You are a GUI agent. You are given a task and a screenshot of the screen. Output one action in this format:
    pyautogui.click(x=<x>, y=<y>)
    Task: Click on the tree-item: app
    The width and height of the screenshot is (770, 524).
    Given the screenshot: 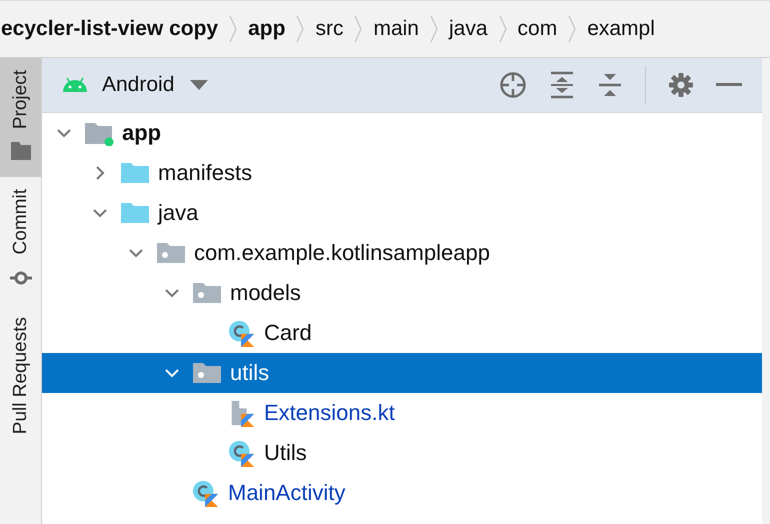 What is the action you would take?
    pyautogui.click(x=402, y=133)
    